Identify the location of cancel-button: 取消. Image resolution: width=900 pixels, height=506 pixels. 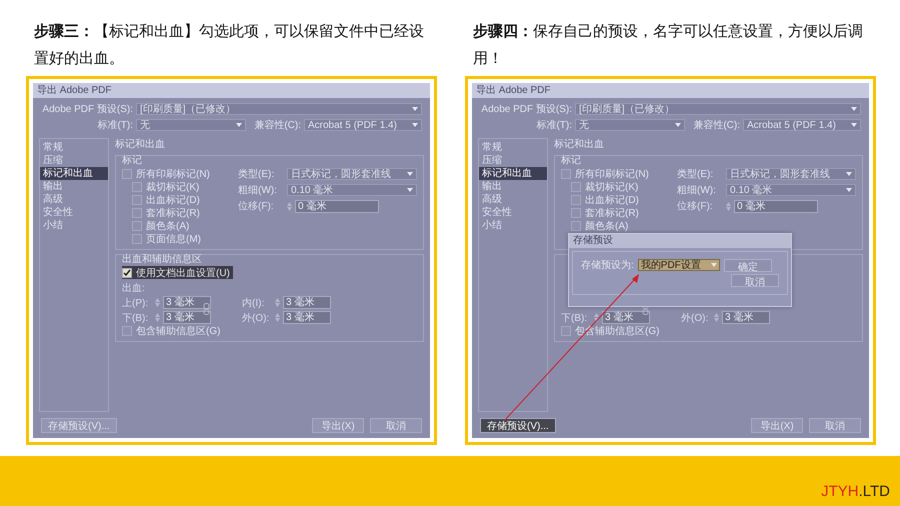
(755, 280).